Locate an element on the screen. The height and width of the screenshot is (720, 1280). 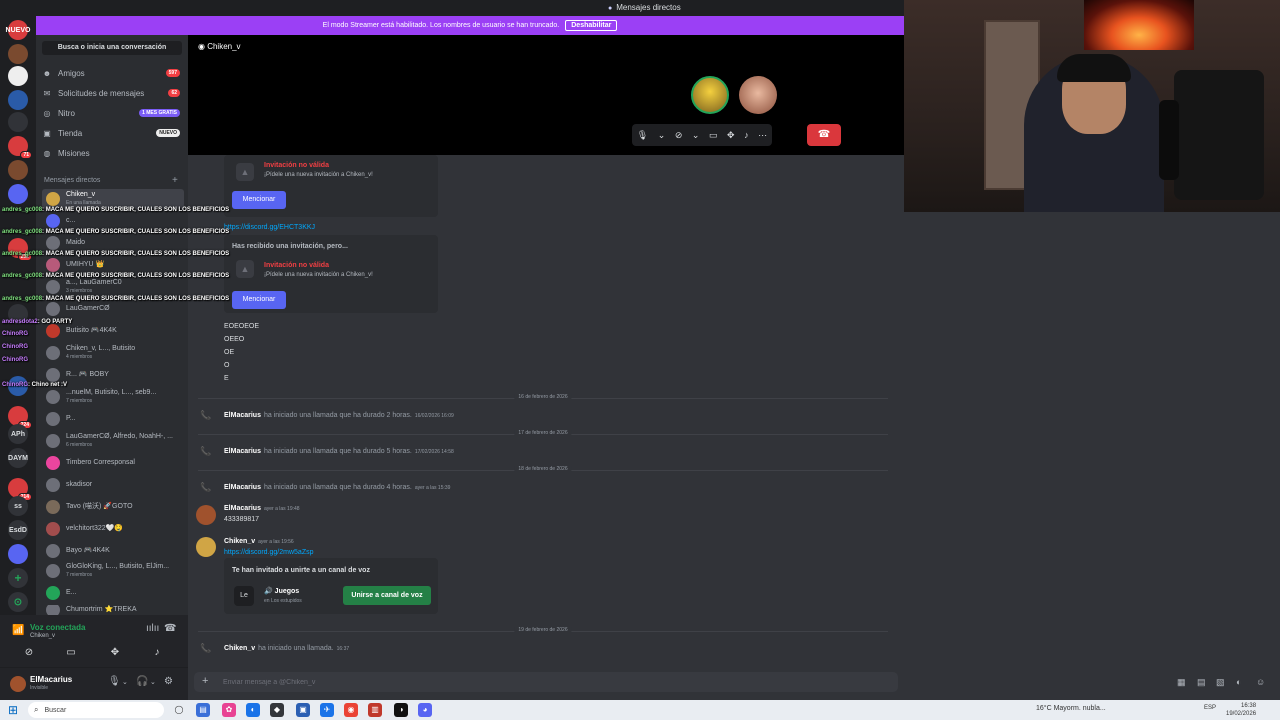
clock: 16:38 19/02/2026 is located at coordinates (1241, 710).